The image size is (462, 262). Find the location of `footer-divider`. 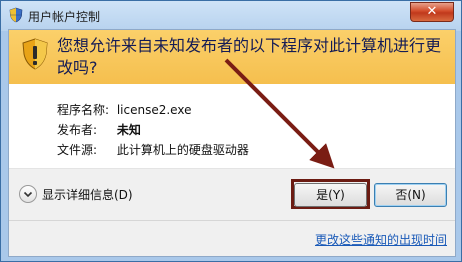

footer-divider is located at coordinates (232, 220).